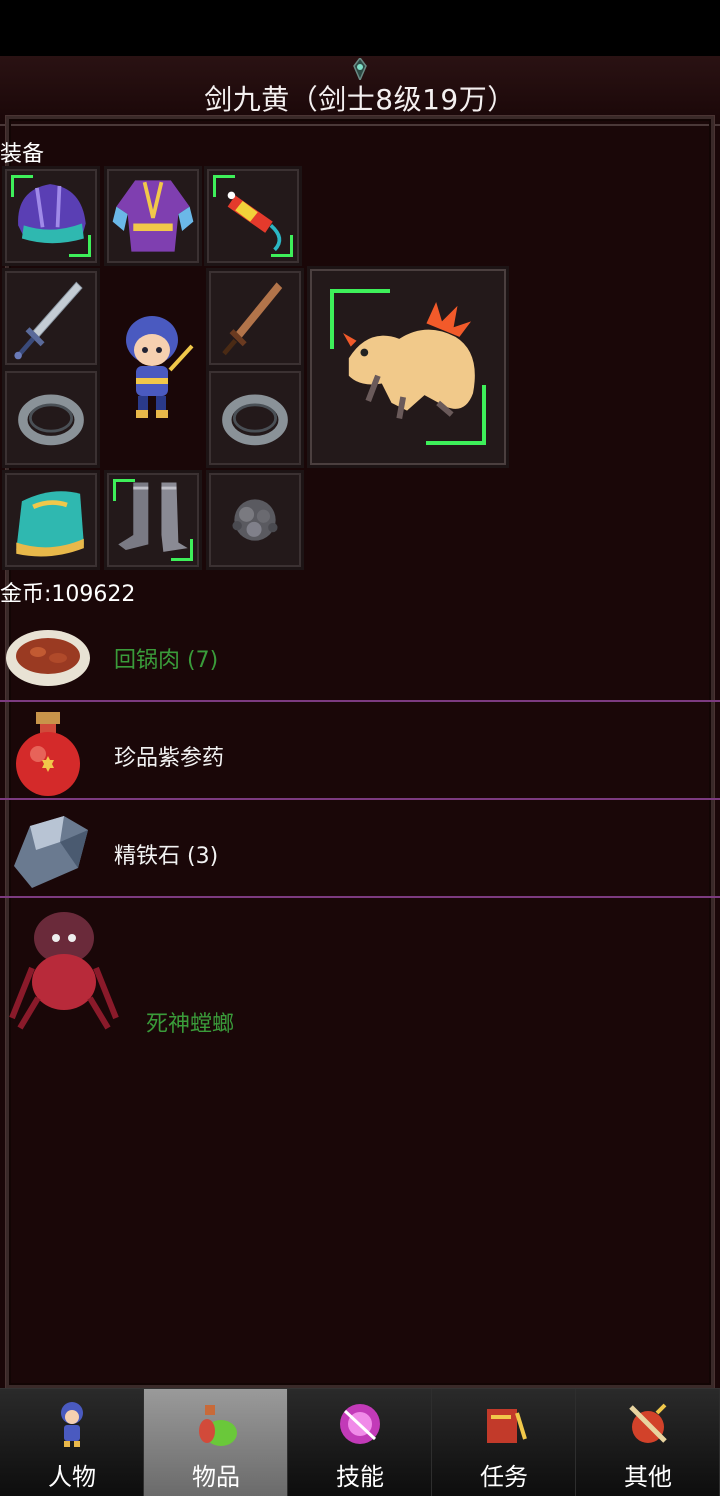  Describe the element at coordinates (166, 856) in the screenshot. I see `item-label: 精铁石 (3)` at that location.